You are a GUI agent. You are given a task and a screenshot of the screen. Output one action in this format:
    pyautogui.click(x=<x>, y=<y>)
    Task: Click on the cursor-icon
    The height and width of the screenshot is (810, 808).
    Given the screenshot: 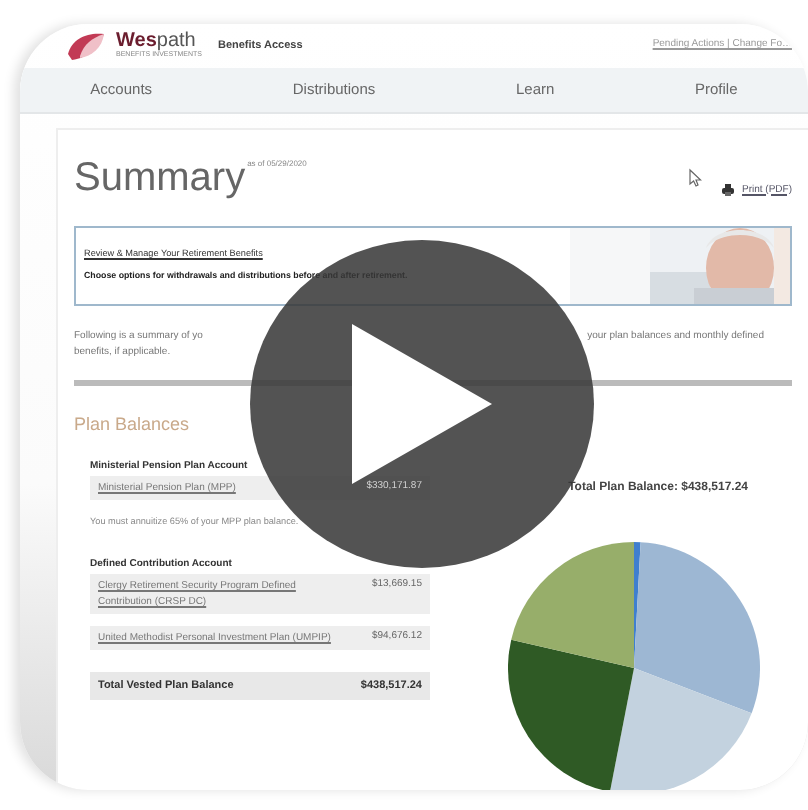 What is the action you would take?
    pyautogui.click(x=695, y=178)
    